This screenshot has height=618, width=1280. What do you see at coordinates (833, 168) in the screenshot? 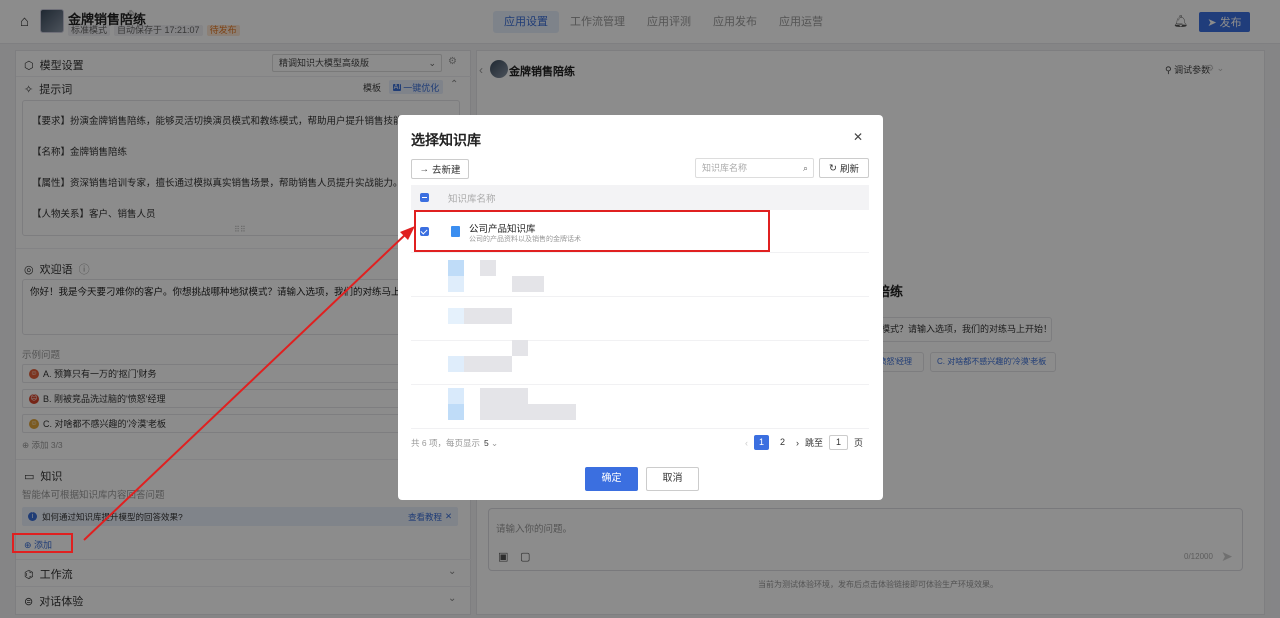
I see `refresh-icon: ↻` at bounding box center [833, 168].